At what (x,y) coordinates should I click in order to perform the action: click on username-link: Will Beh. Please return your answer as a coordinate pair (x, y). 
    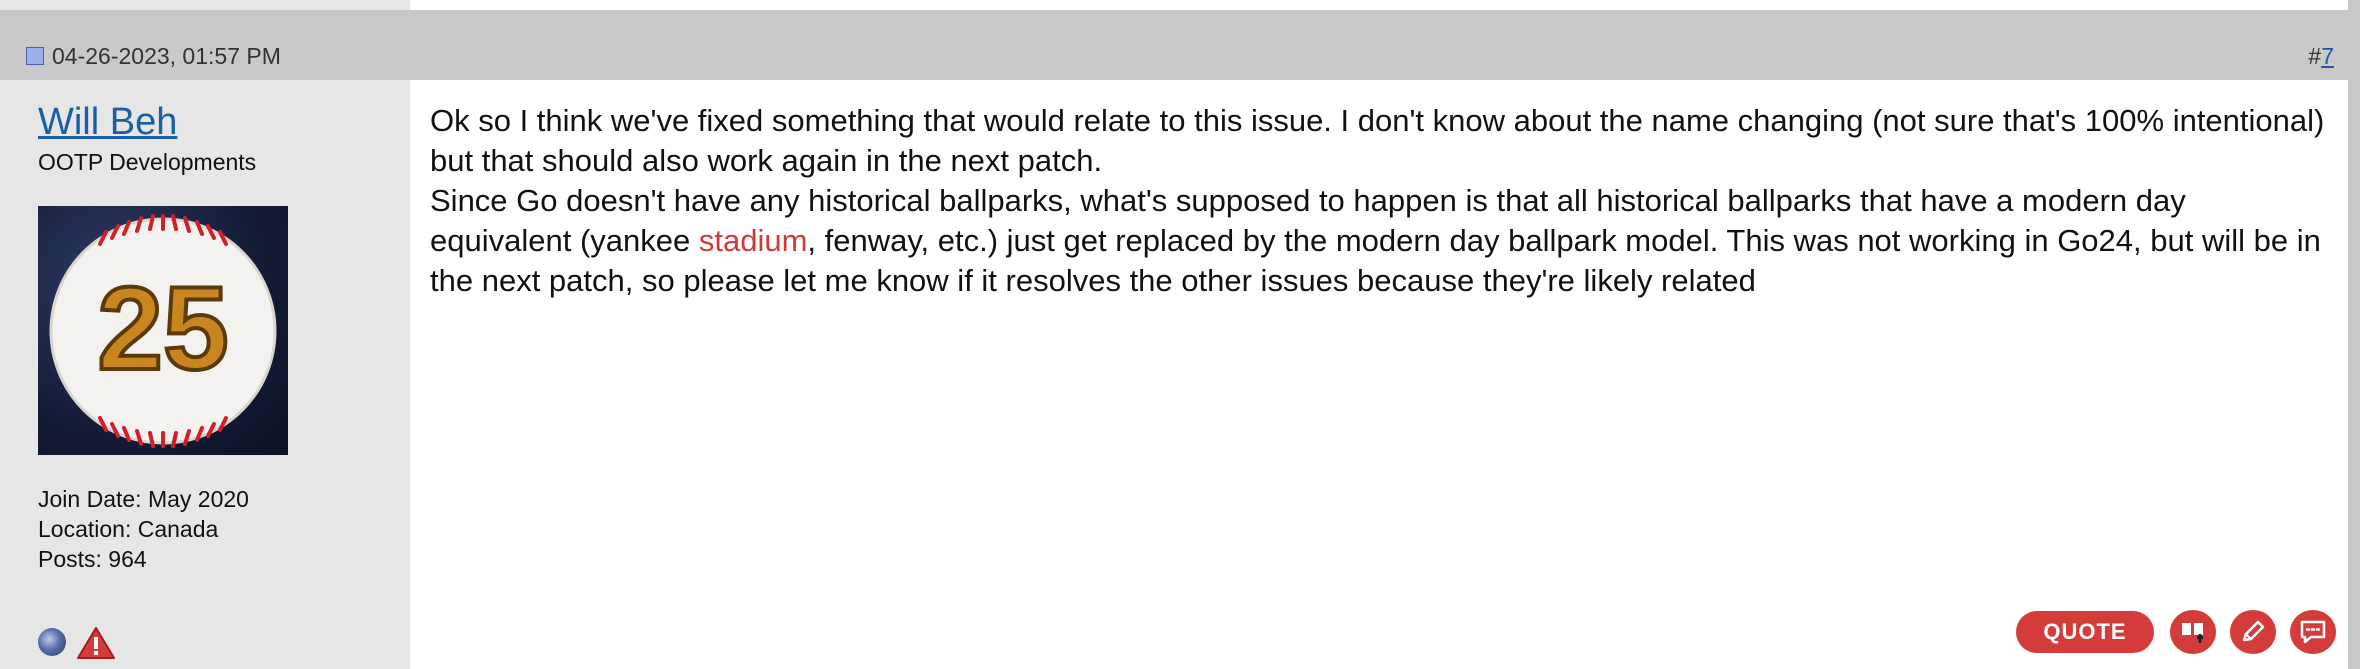
    Looking at the image, I should click on (107, 122).